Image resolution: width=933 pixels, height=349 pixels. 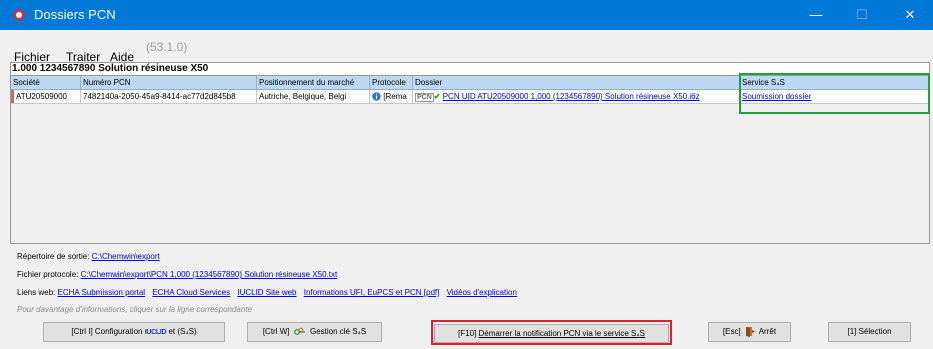 I want to click on stop-button: [Esc] Arrêt, so click(x=749, y=332).